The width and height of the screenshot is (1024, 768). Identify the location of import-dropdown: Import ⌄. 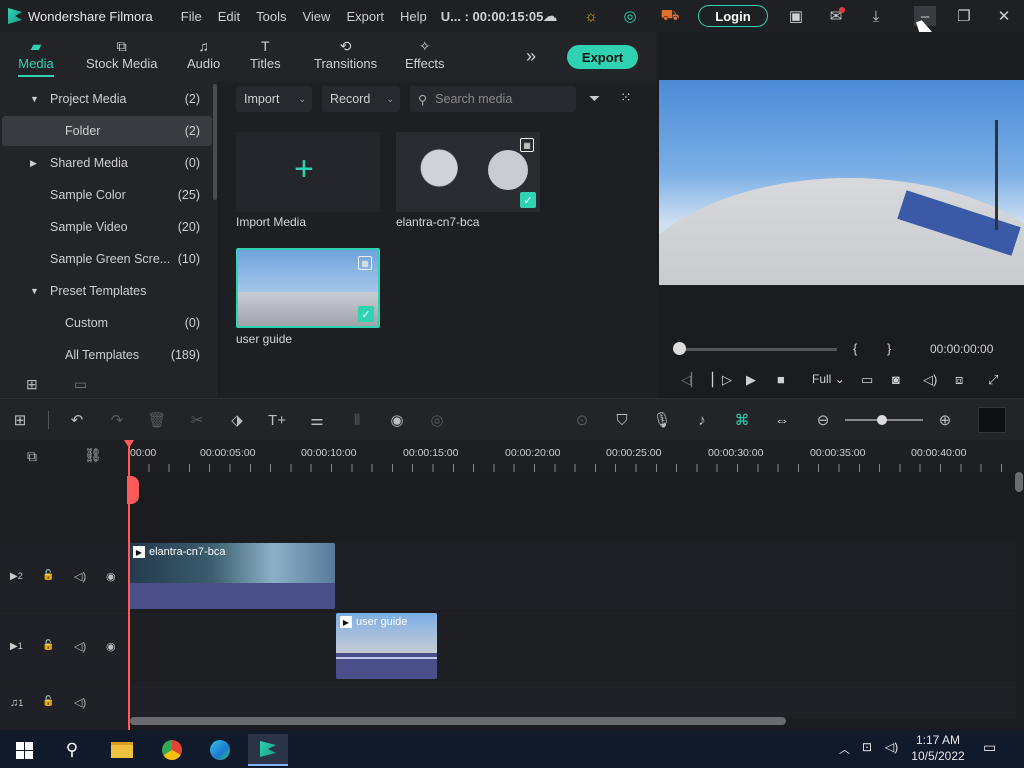
(274, 99).